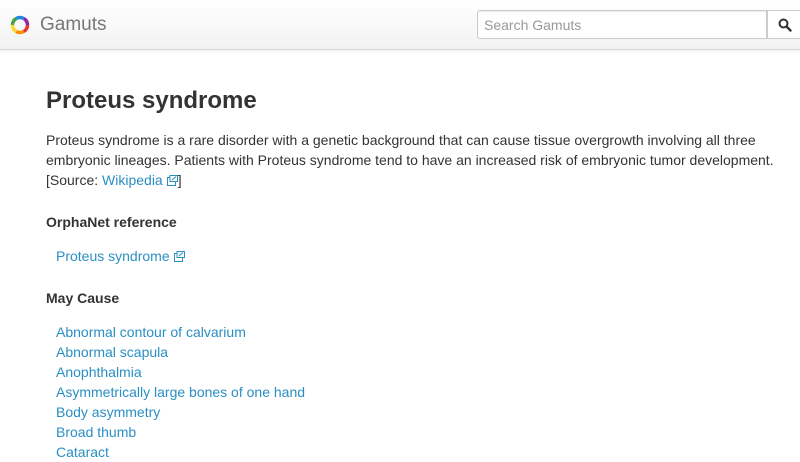 The height and width of the screenshot is (462, 800). What do you see at coordinates (82, 452) in the screenshot?
I see `may-cause-link: Cataract` at bounding box center [82, 452].